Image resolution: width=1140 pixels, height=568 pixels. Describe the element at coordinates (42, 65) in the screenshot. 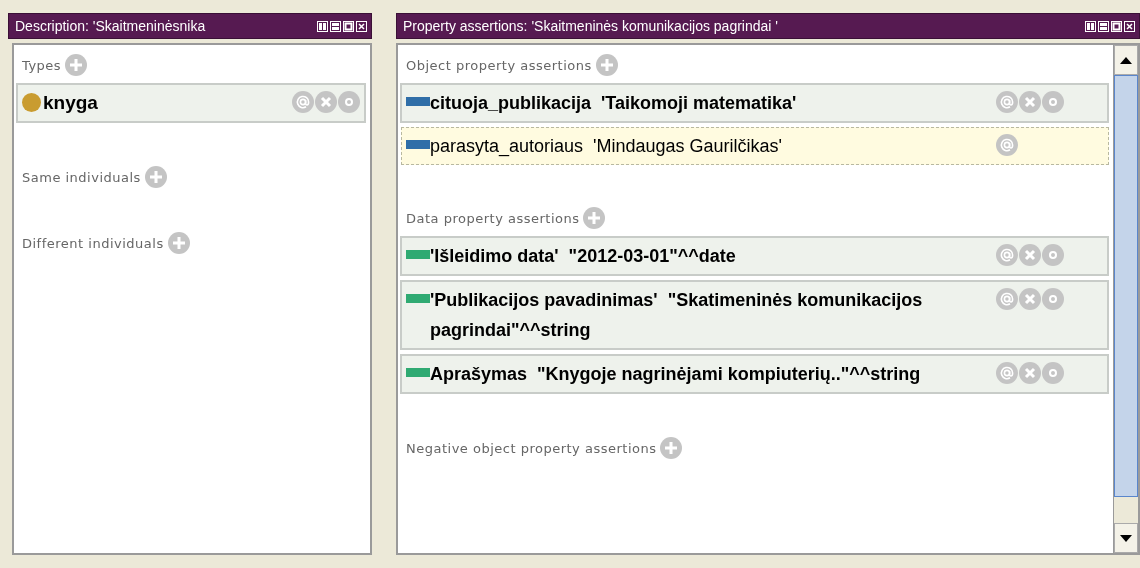

I see `section-label: Types` at that location.